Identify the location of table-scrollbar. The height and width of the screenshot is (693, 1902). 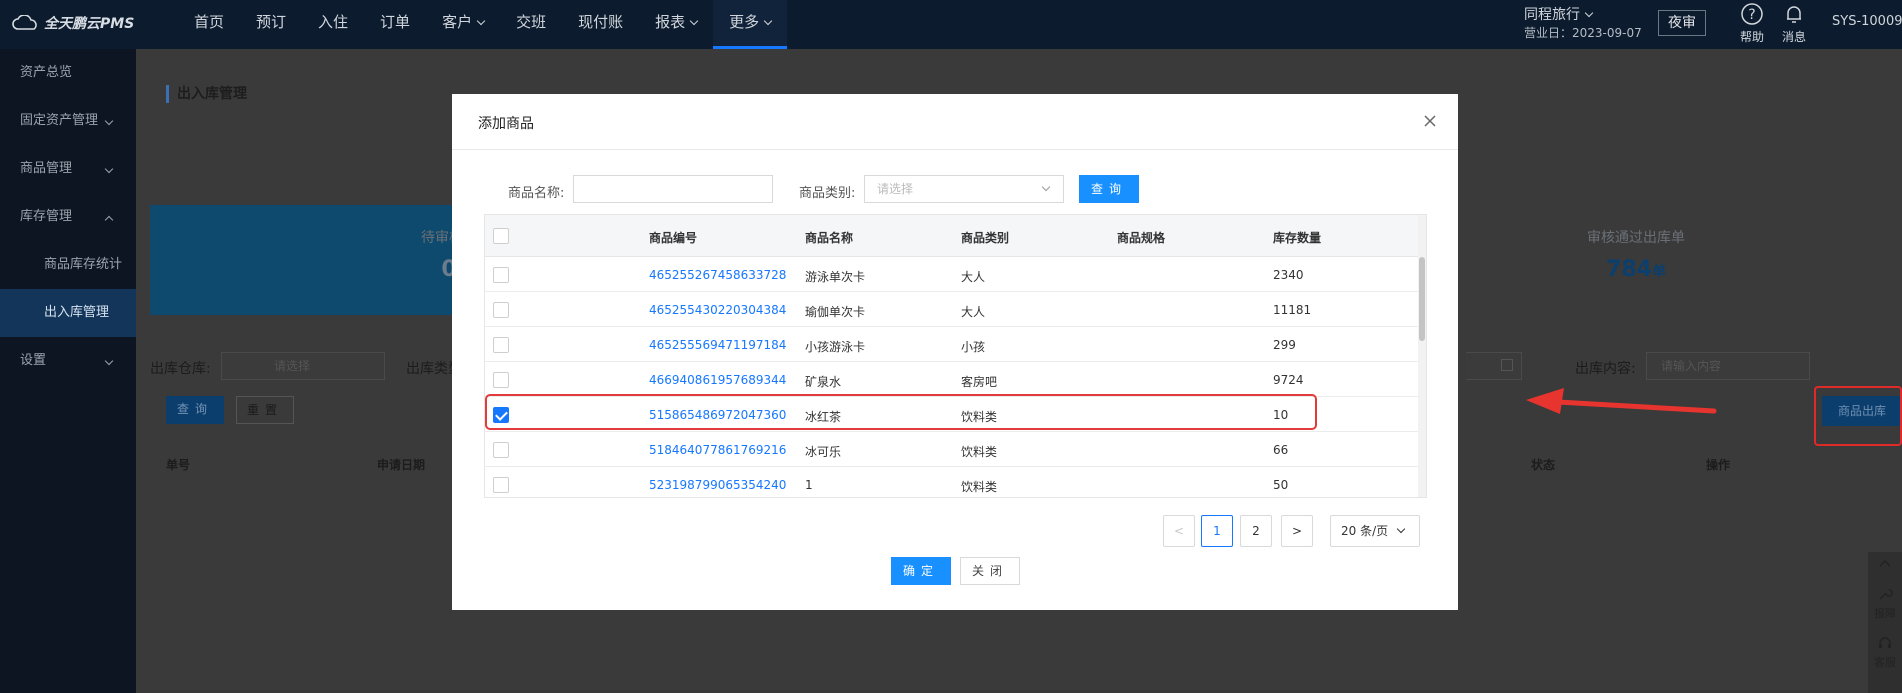
(1422, 356).